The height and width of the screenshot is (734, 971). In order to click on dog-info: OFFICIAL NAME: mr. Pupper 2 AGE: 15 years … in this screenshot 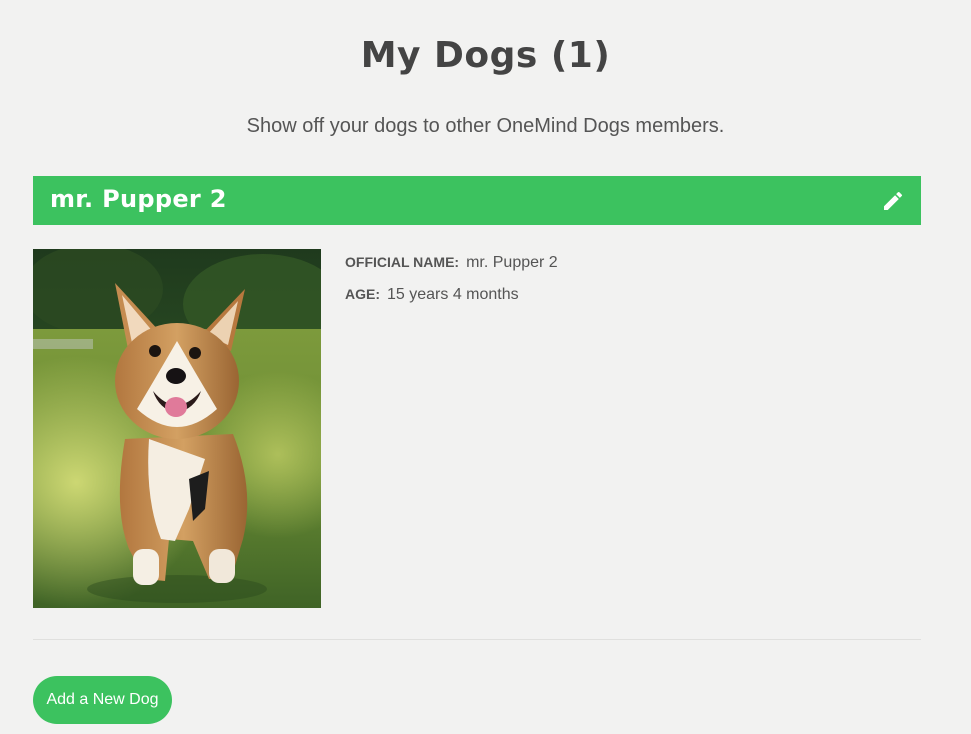, I will do `click(451, 284)`.